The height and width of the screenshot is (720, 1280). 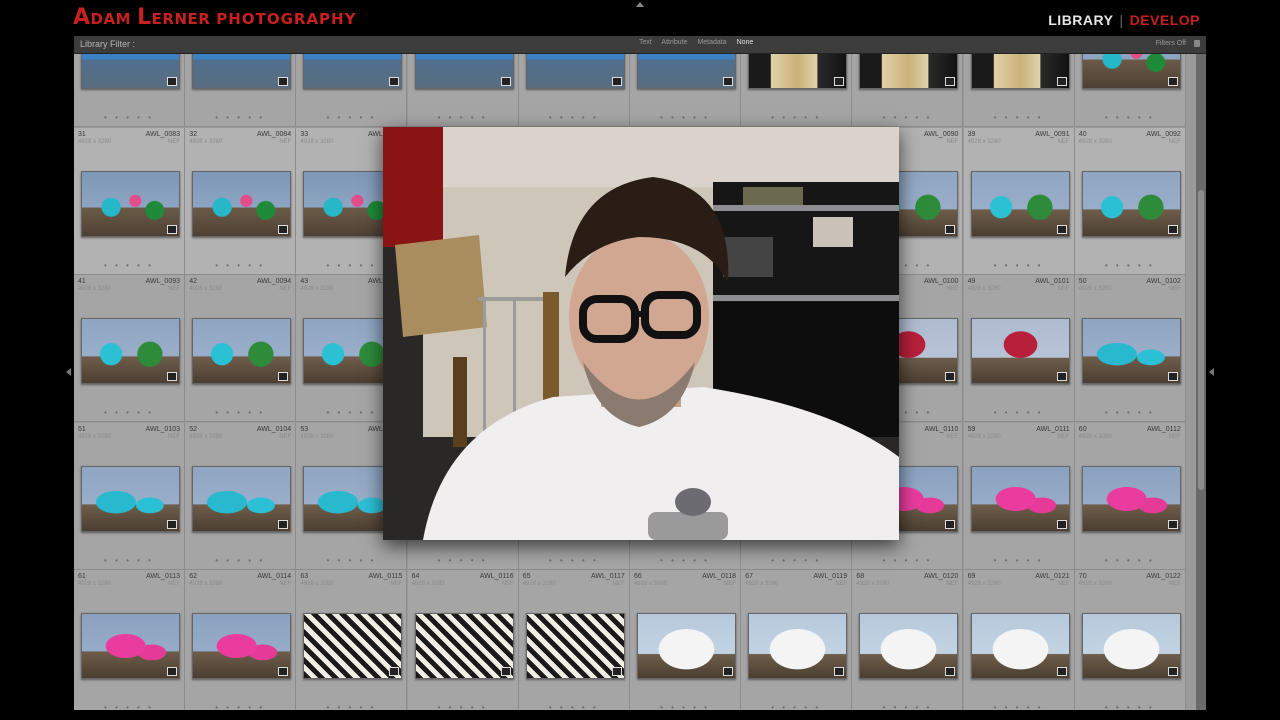 I want to click on thumbnail-cell: 52 AWL_0104 4928 x 3280 NEF • • • • •, so click(x=241, y=496).